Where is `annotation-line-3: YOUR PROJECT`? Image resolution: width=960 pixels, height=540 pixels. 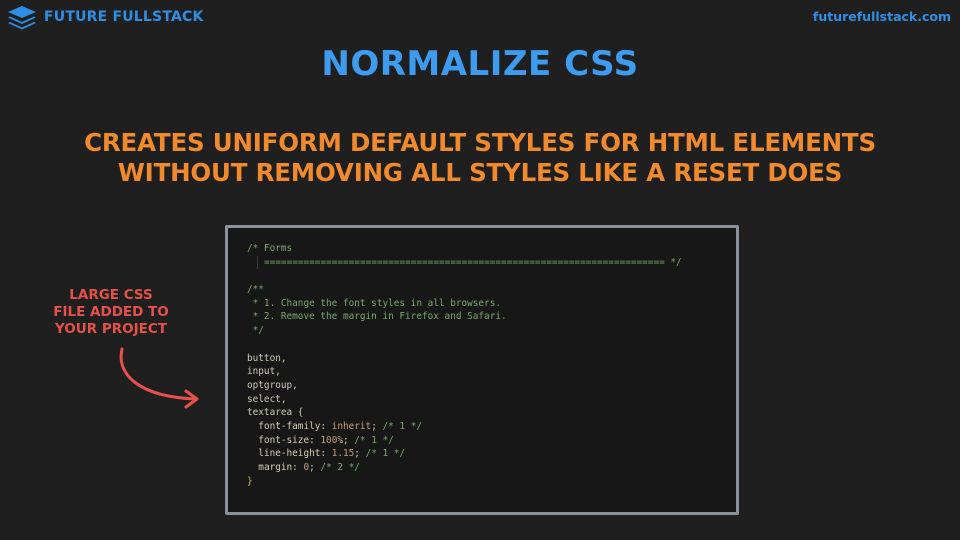 annotation-line-3: YOUR PROJECT is located at coordinates (111, 329).